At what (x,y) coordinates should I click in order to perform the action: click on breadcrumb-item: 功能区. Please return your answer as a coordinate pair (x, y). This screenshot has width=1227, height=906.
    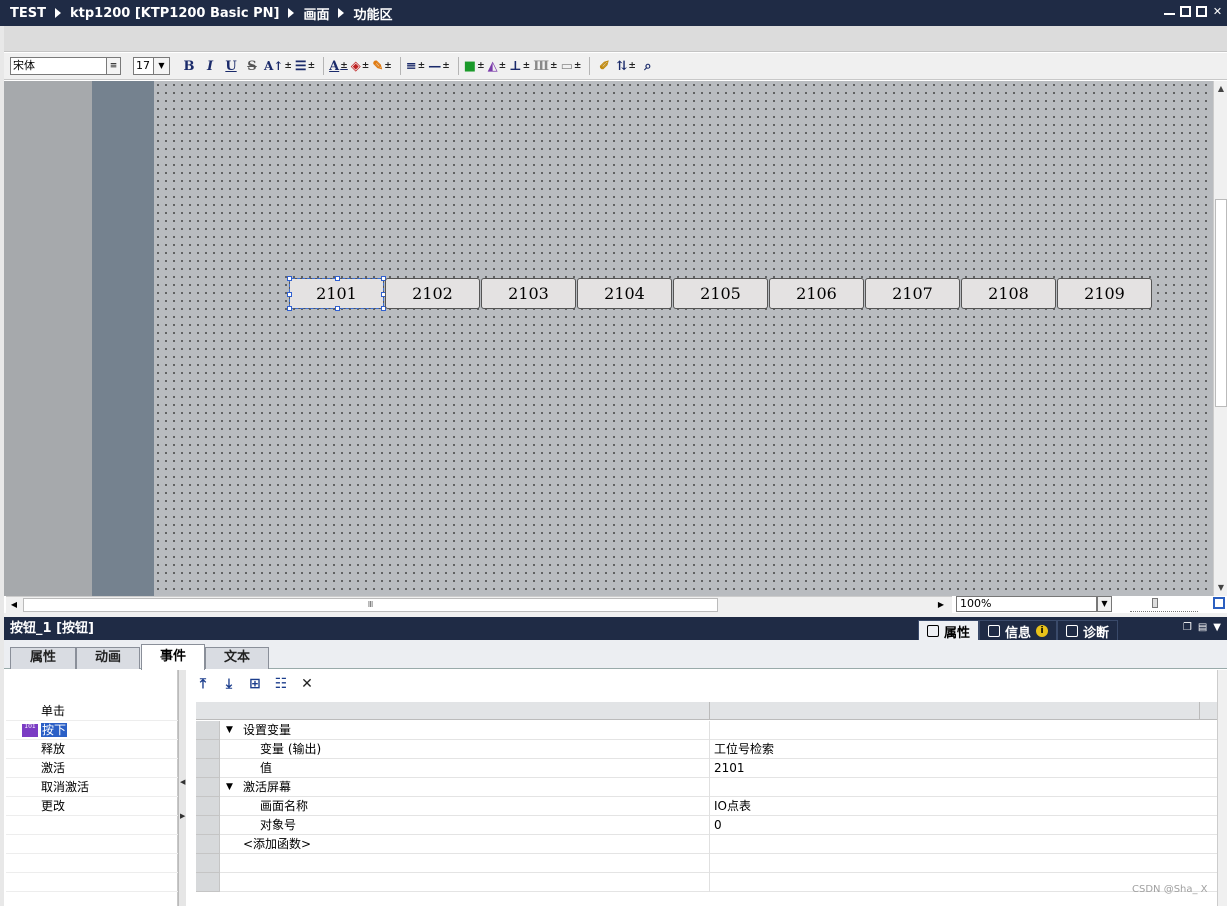
    Looking at the image, I should click on (372, 13).